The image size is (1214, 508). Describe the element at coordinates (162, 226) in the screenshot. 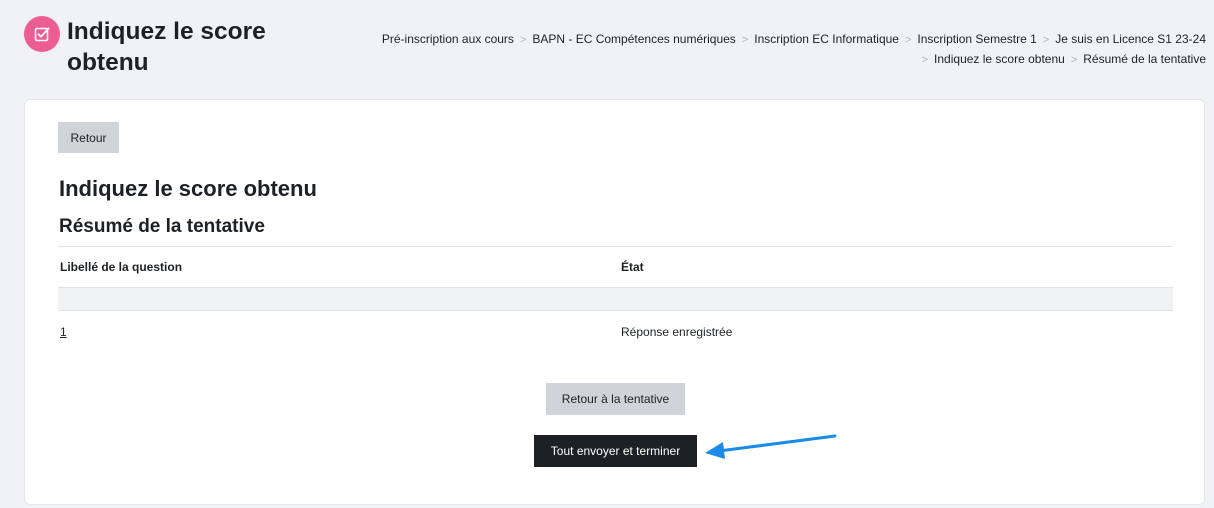

I see `summary-heading: Résumé de la tentative` at that location.